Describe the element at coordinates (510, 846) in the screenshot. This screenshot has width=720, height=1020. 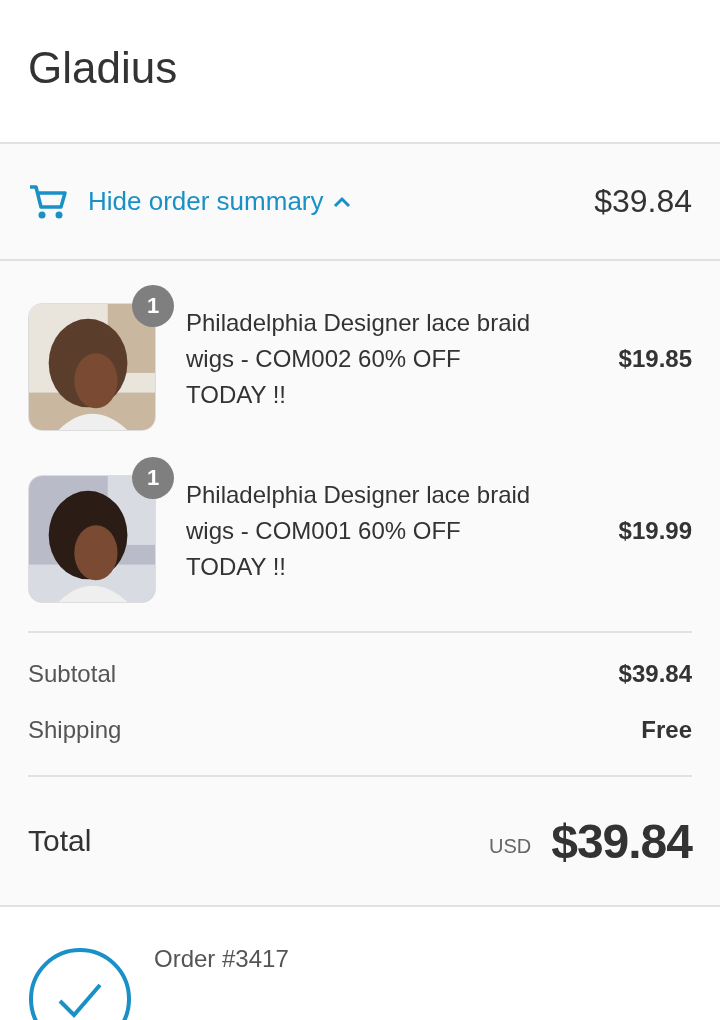
I see `currency-code: USD` at that location.